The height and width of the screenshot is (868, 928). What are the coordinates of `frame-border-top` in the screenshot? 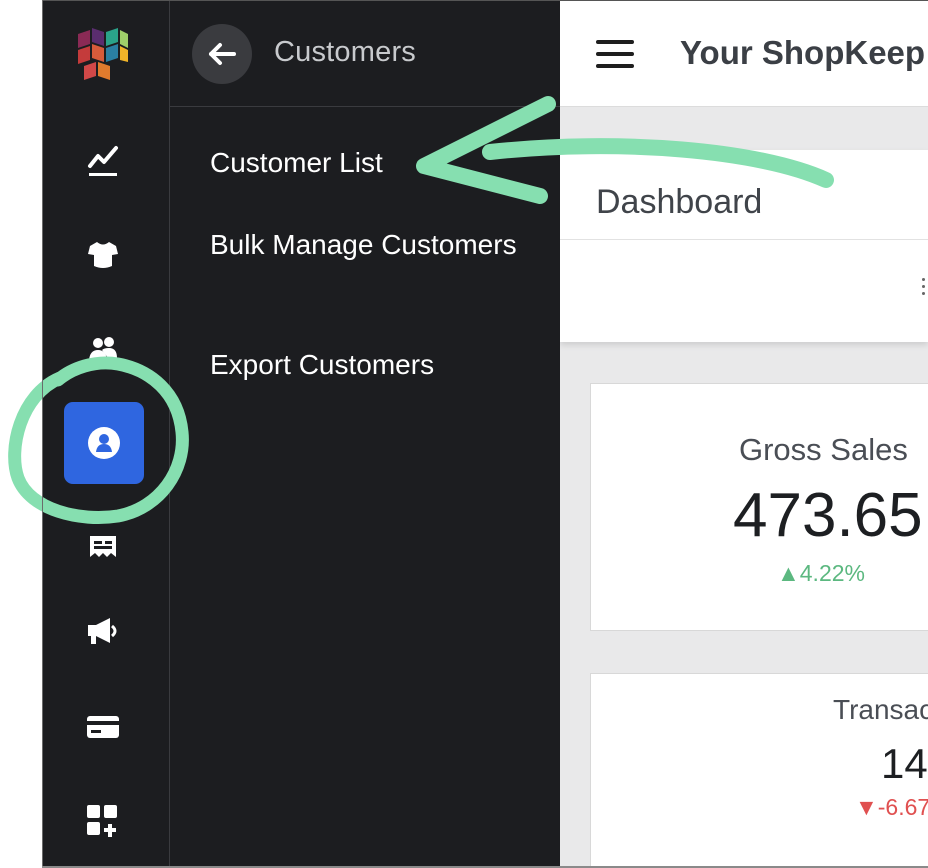 It's located at (485, 0).